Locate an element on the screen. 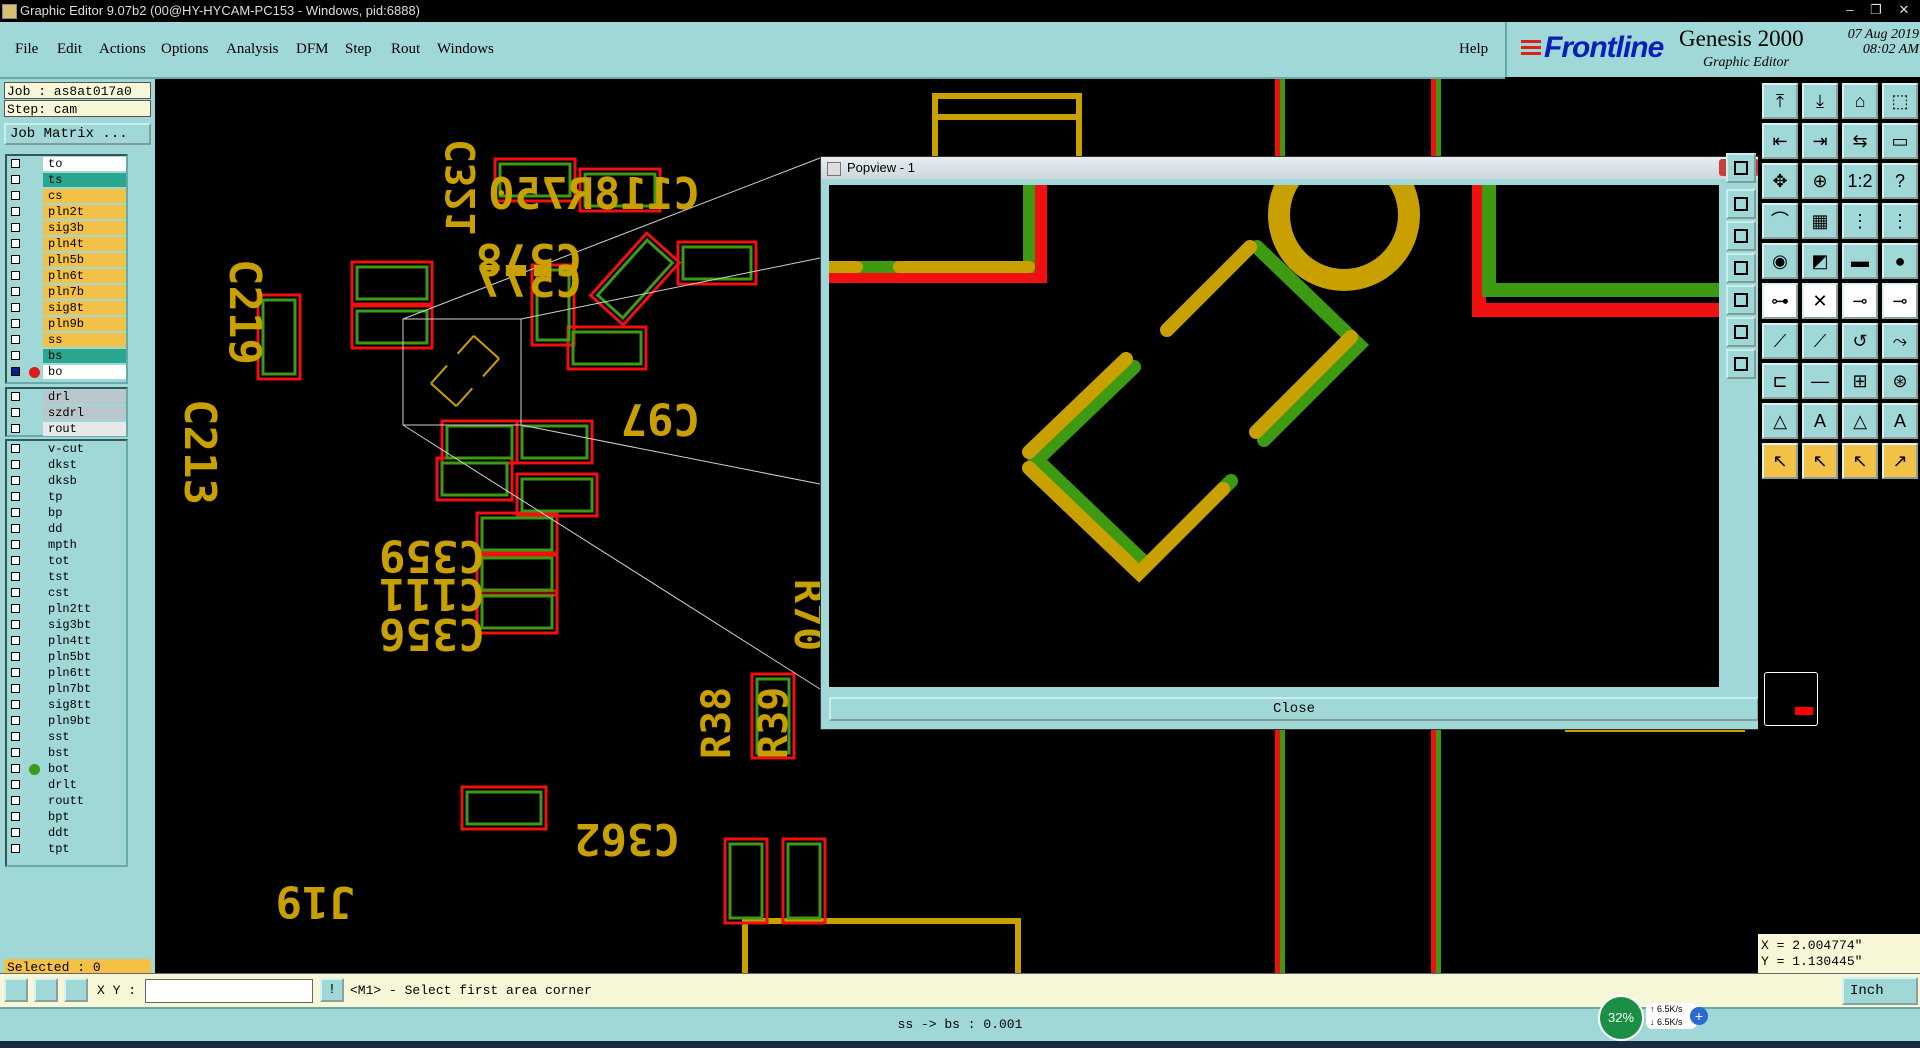  layer-row-dksb: dksb is located at coordinates (66, 481).